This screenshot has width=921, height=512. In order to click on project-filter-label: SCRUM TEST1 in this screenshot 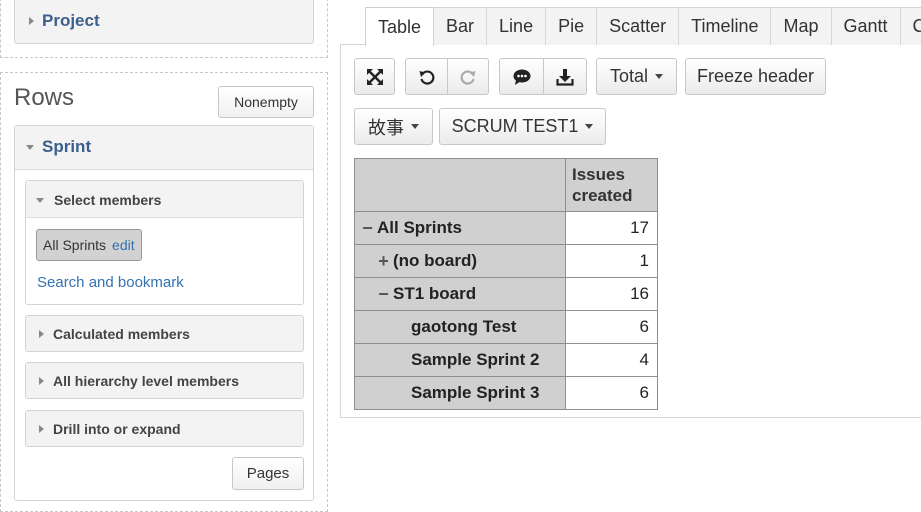, I will do `click(515, 126)`.